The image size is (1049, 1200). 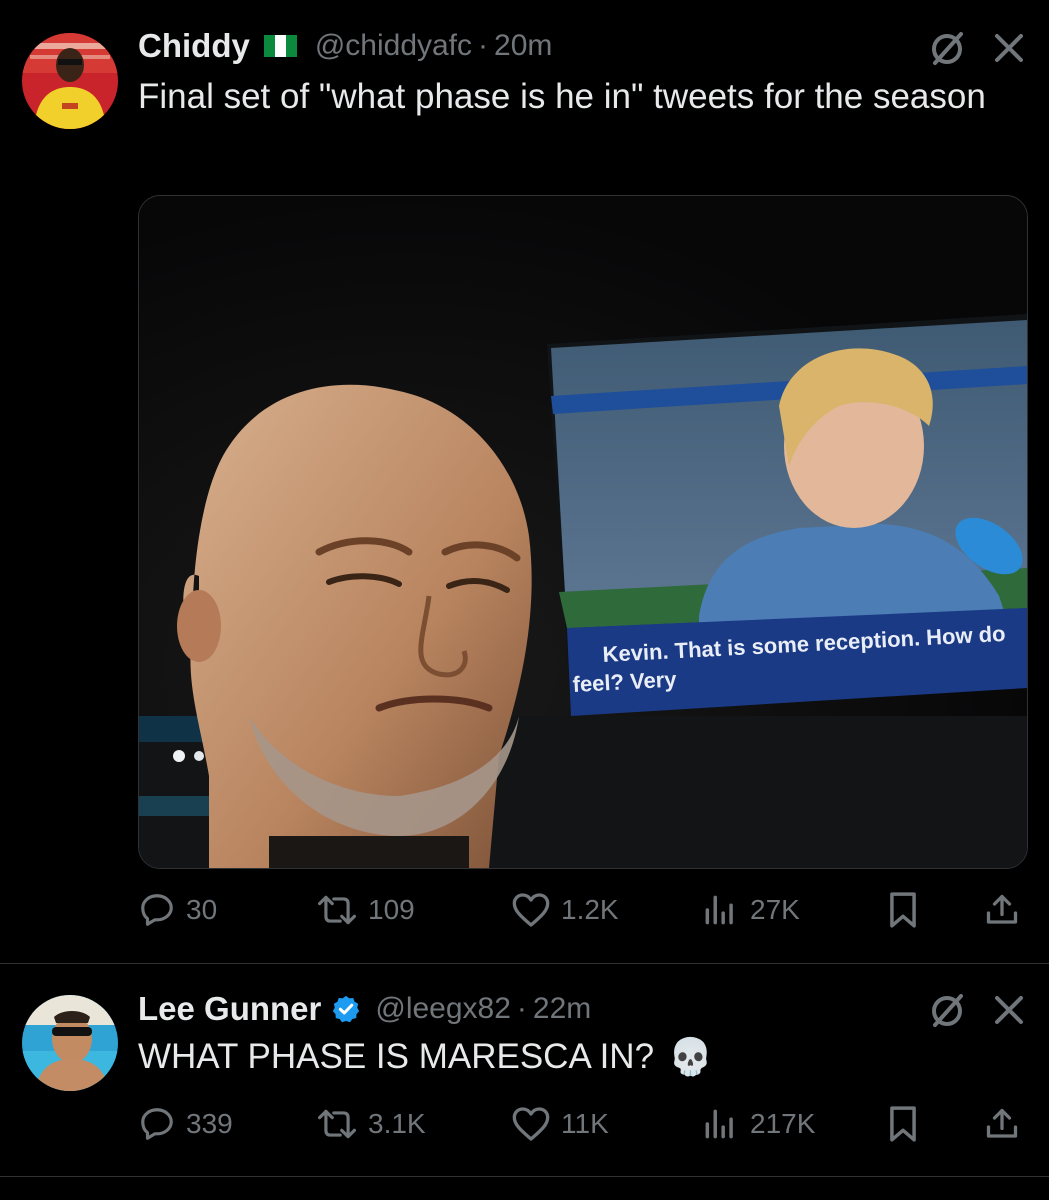 What do you see at coordinates (783, 1123) in the screenshot?
I see `views-count: 217K` at bounding box center [783, 1123].